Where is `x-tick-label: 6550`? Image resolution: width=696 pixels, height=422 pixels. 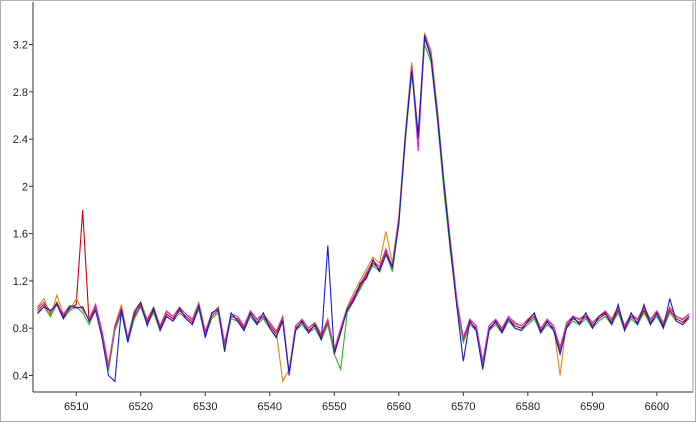
x-tick-label: 6550 is located at coordinates (334, 407).